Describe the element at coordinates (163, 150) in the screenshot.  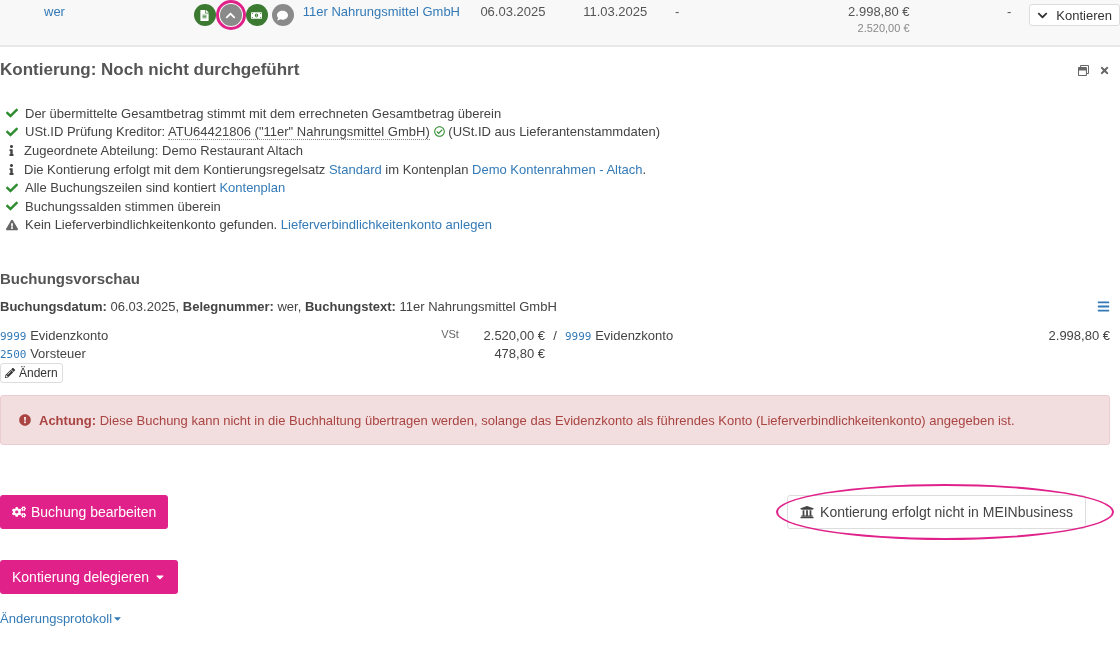
I see `check-message: Zugeordnete Abteilung: Demo Restaurant Altach` at that location.